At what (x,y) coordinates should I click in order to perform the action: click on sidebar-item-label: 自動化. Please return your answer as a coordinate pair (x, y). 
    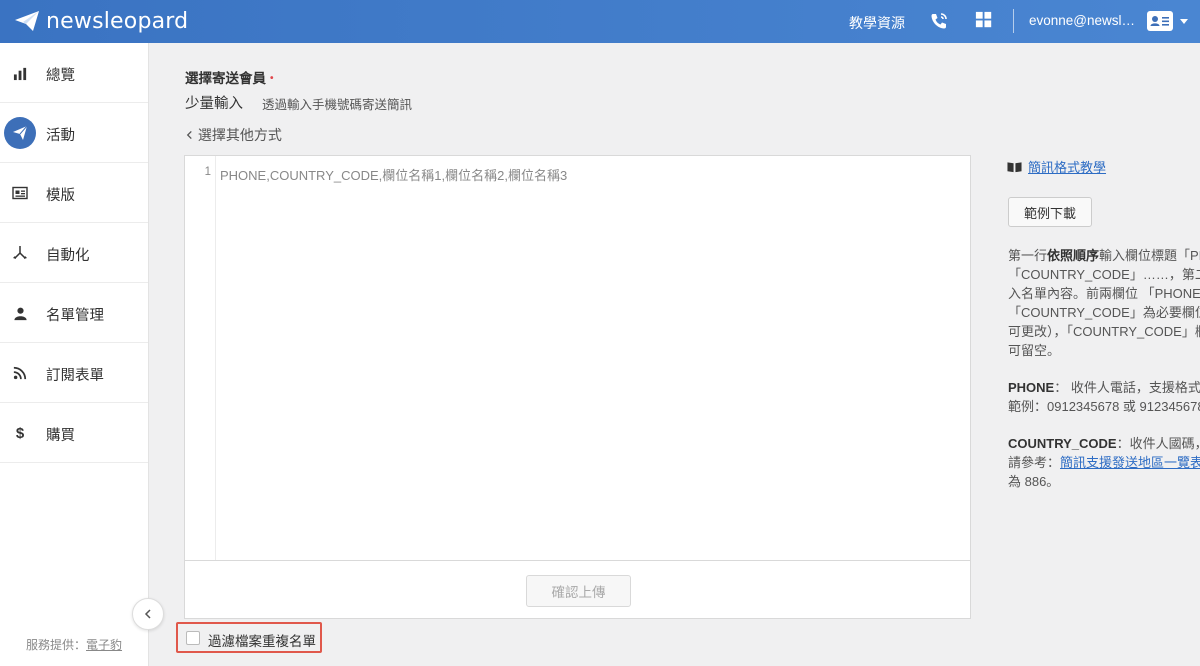
    Looking at the image, I should click on (68, 256).